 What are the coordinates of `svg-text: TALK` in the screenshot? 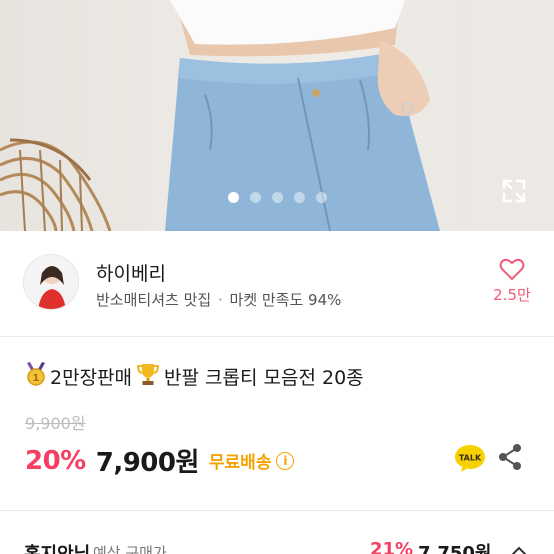 It's located at (470, 458).